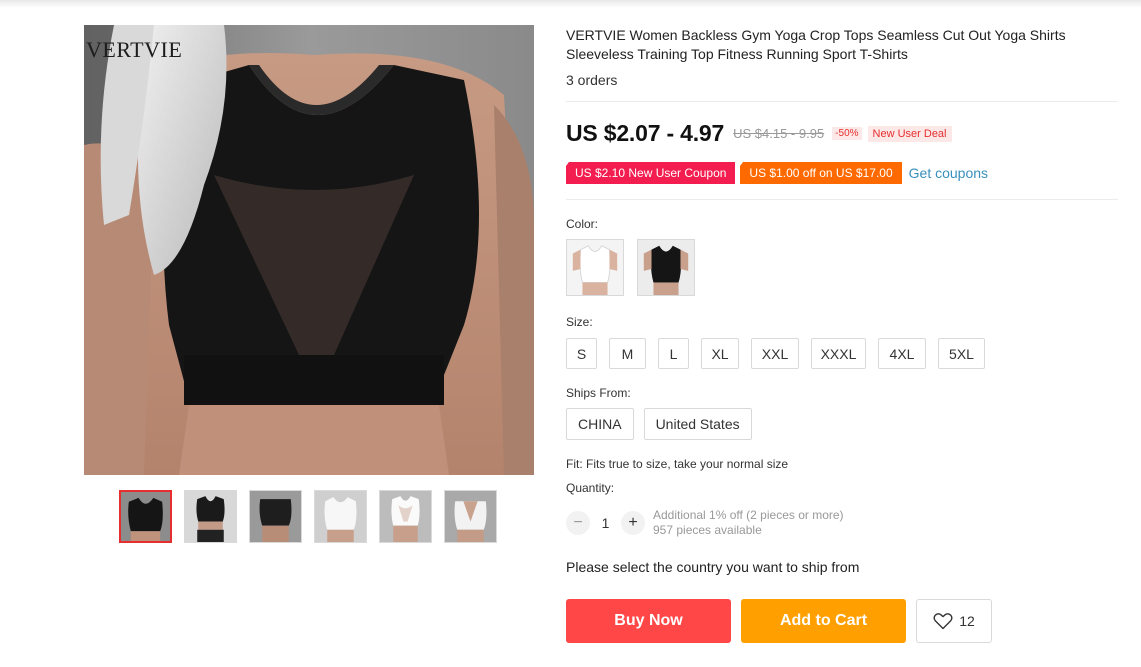  What do you see at coordinates (627, 353) in the screenshot?
I see `size-option-m: M` at bounding box center [627, 353].